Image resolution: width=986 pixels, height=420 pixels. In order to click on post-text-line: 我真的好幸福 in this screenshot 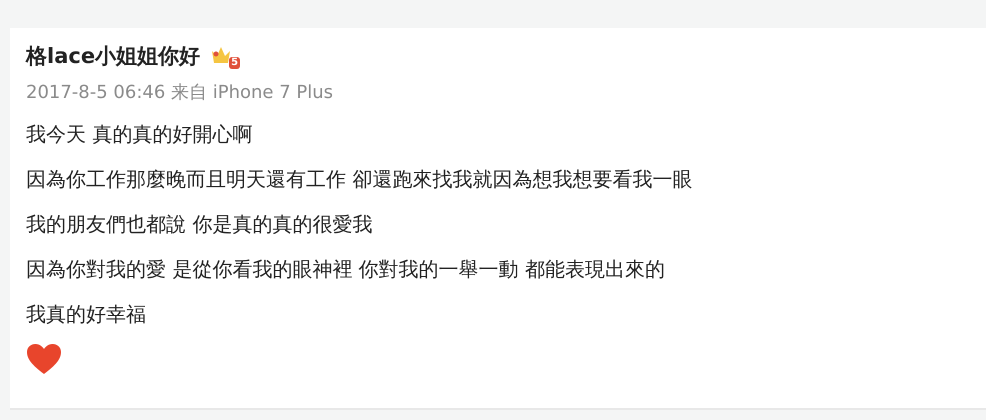, I will do `click(86, 314)`.